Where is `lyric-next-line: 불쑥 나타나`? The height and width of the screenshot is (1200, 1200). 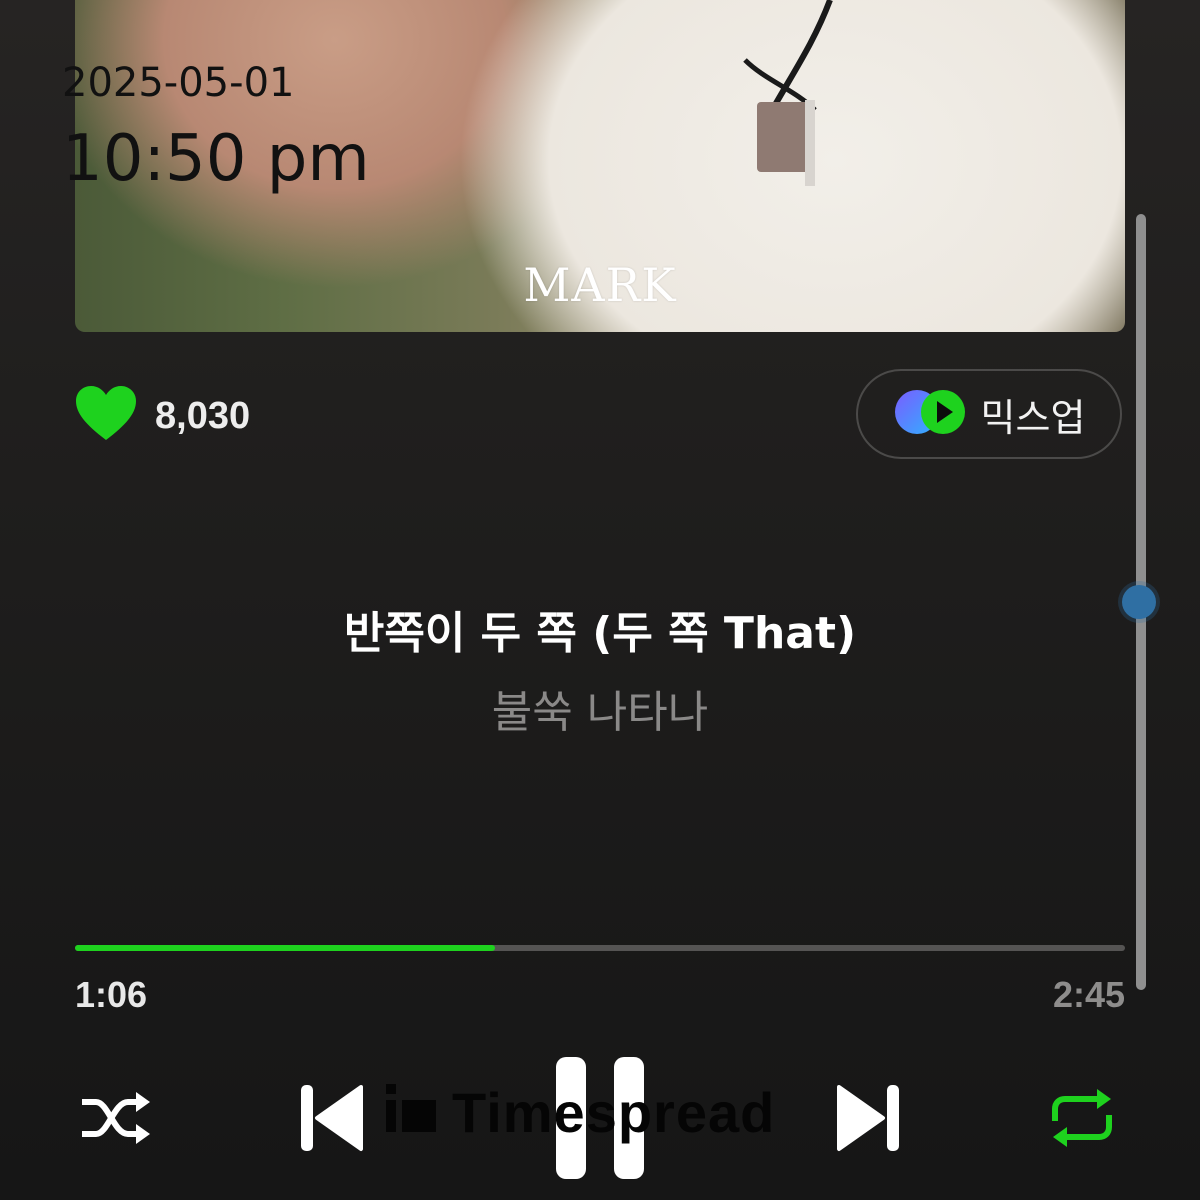
lyric-next-line: 불쑥 나타나 is located at coordinates (600, 708).